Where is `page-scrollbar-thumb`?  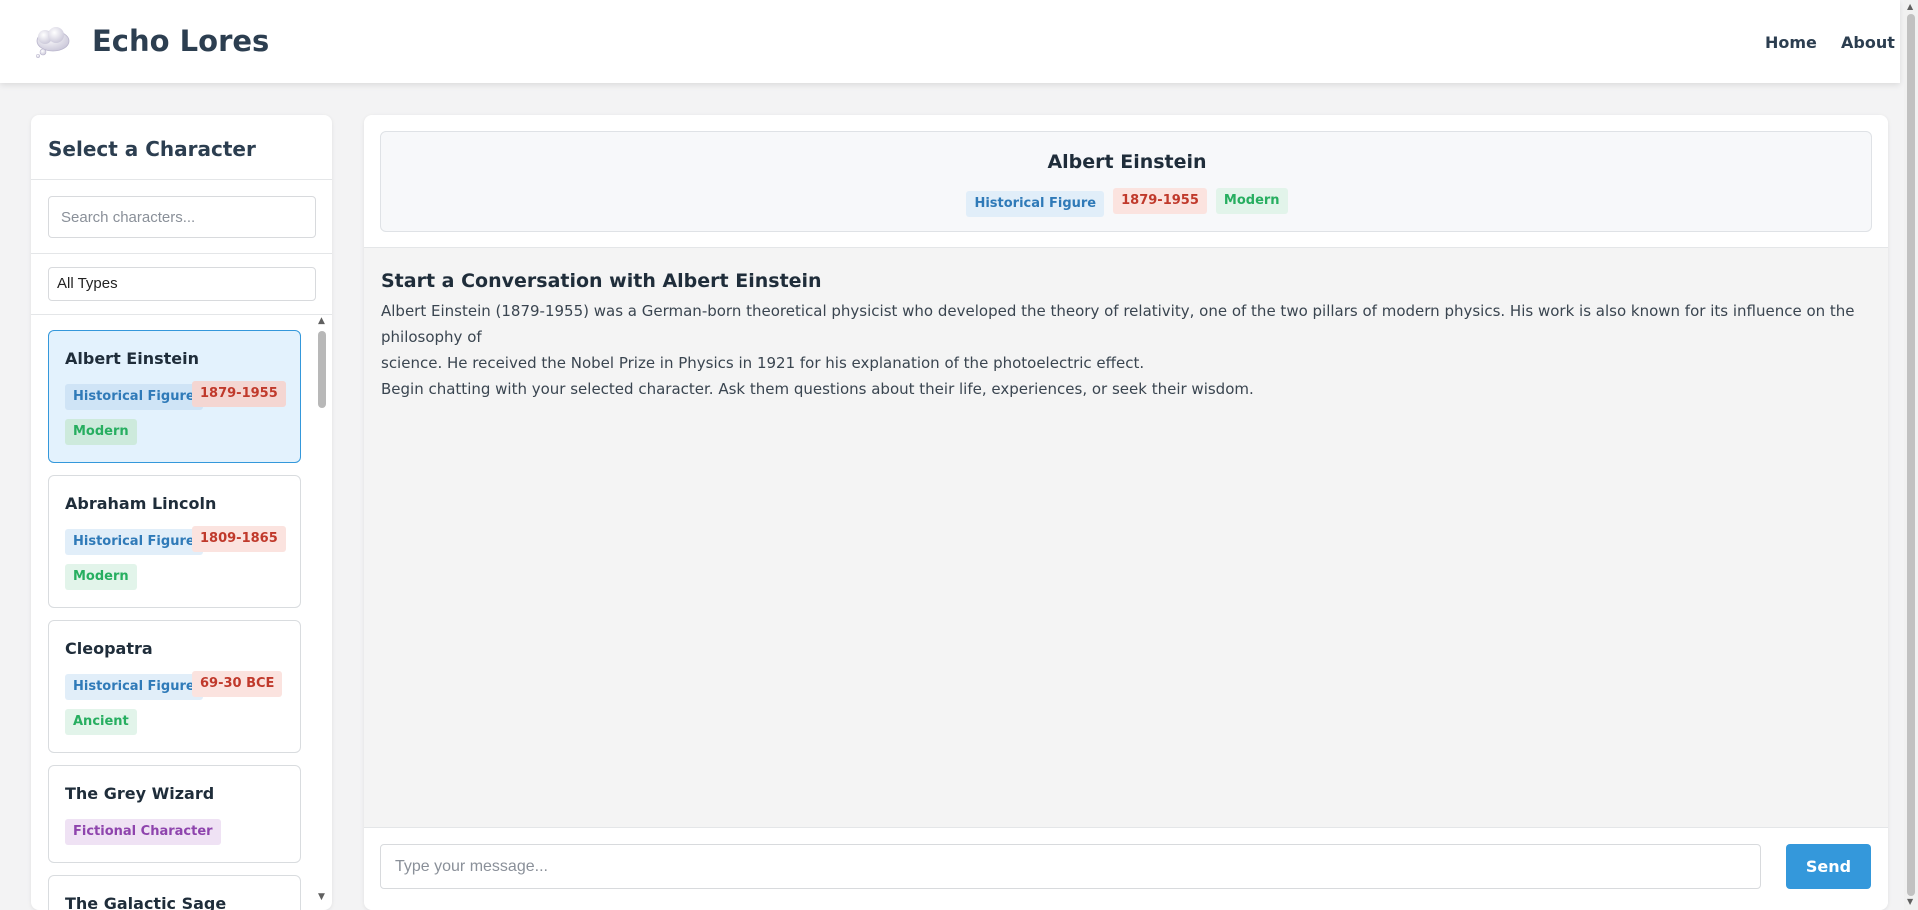 page-scrollbar-thumb is located at coordinates (1911, 455).